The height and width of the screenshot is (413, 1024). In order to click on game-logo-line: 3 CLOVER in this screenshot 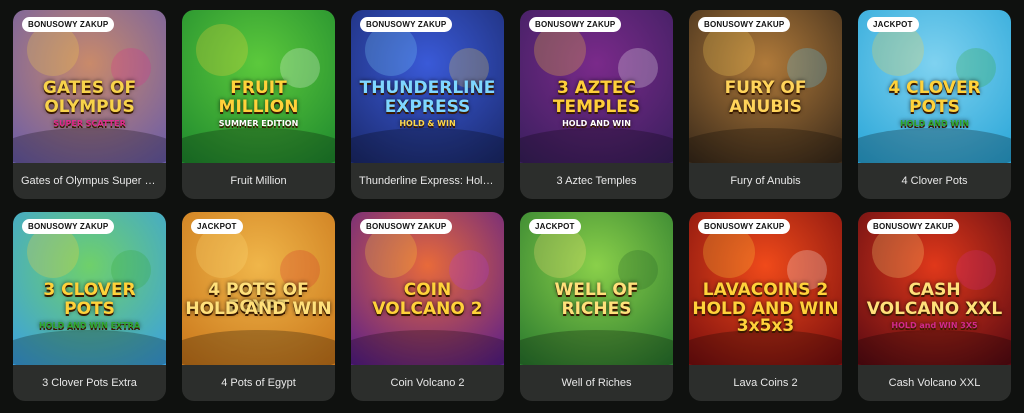, I will do `click(89, 290)`.